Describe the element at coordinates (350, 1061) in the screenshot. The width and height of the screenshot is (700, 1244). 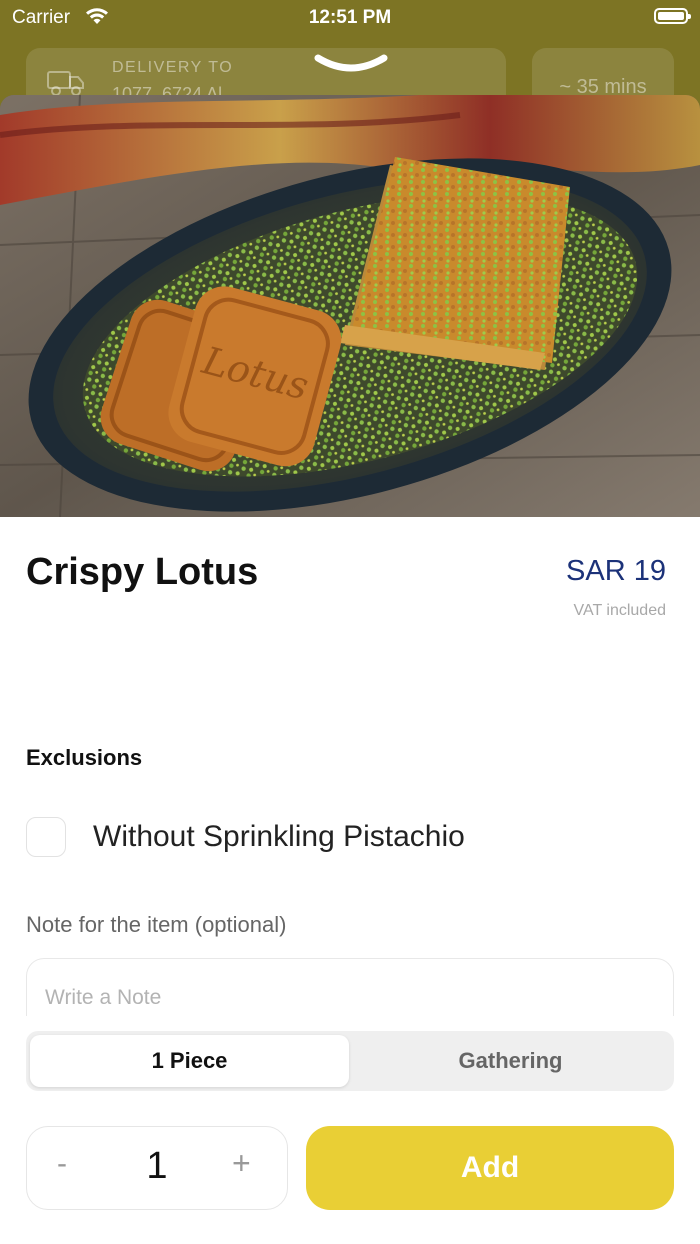
I see `size-selector: 1 Piece Gathering` at that location.